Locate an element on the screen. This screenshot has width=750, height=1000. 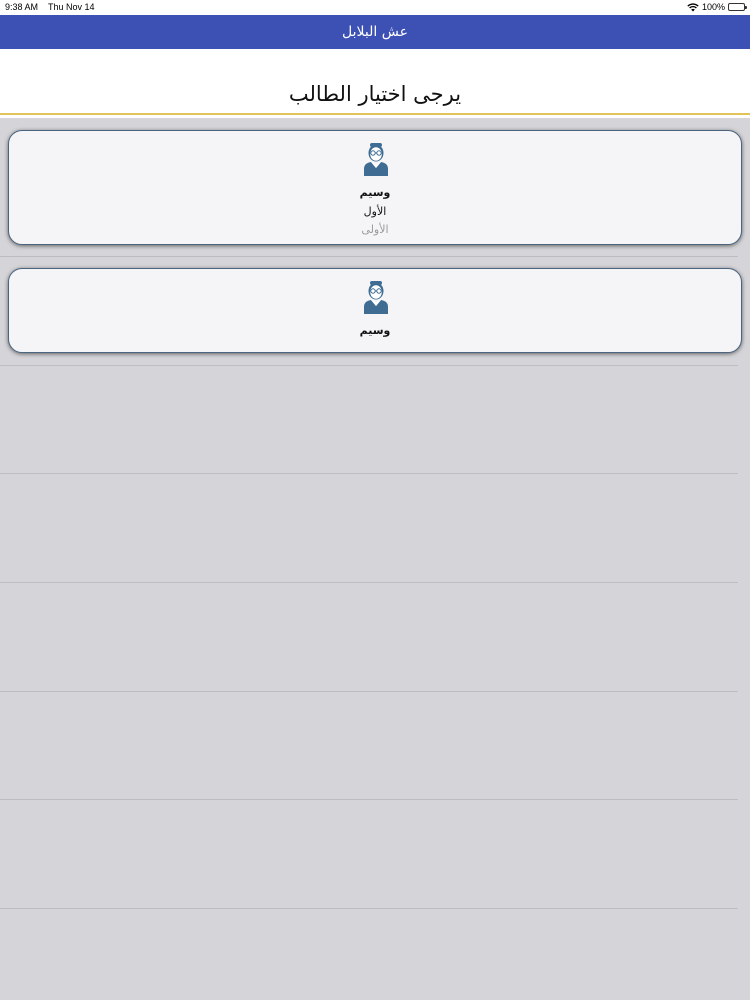
student-card: وسيم is located at coordinates (375, 310).